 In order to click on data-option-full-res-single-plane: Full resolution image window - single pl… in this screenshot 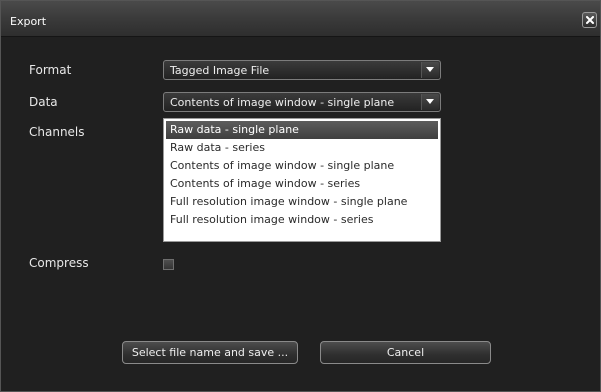, I will do `click(302, 202)`.